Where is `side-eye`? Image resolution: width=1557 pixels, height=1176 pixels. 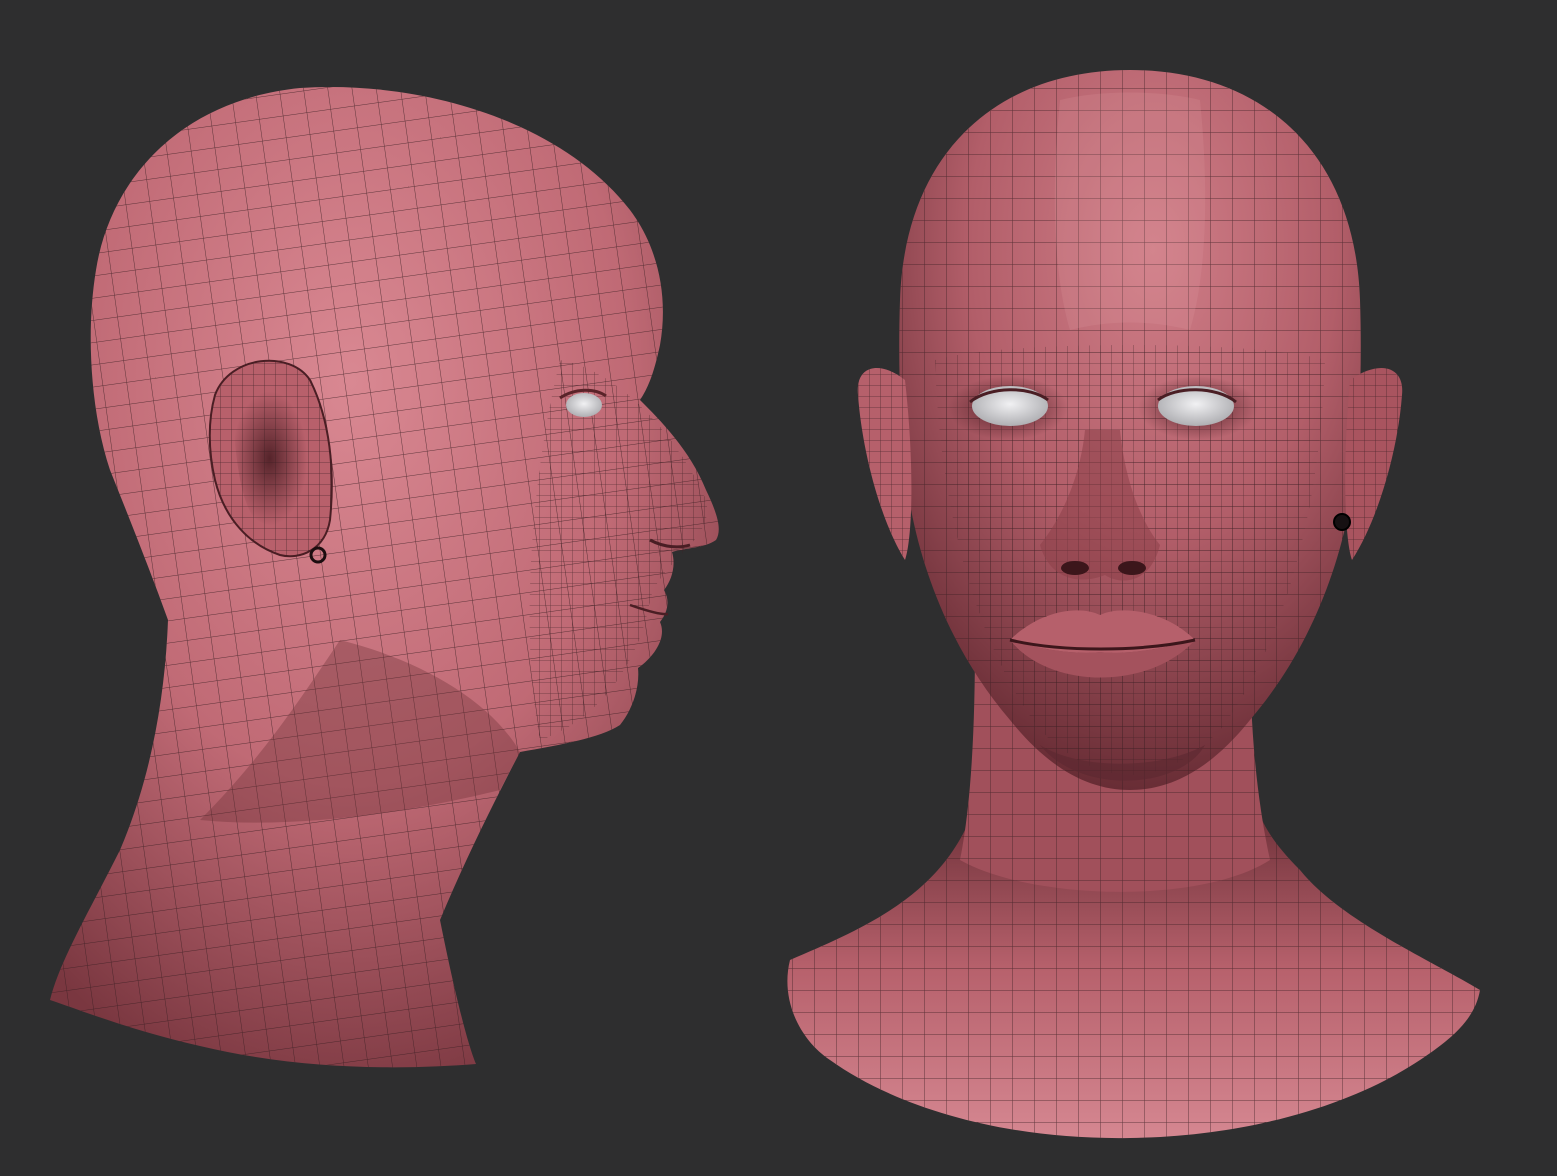
side-eye is located at coordinates (584, 405).